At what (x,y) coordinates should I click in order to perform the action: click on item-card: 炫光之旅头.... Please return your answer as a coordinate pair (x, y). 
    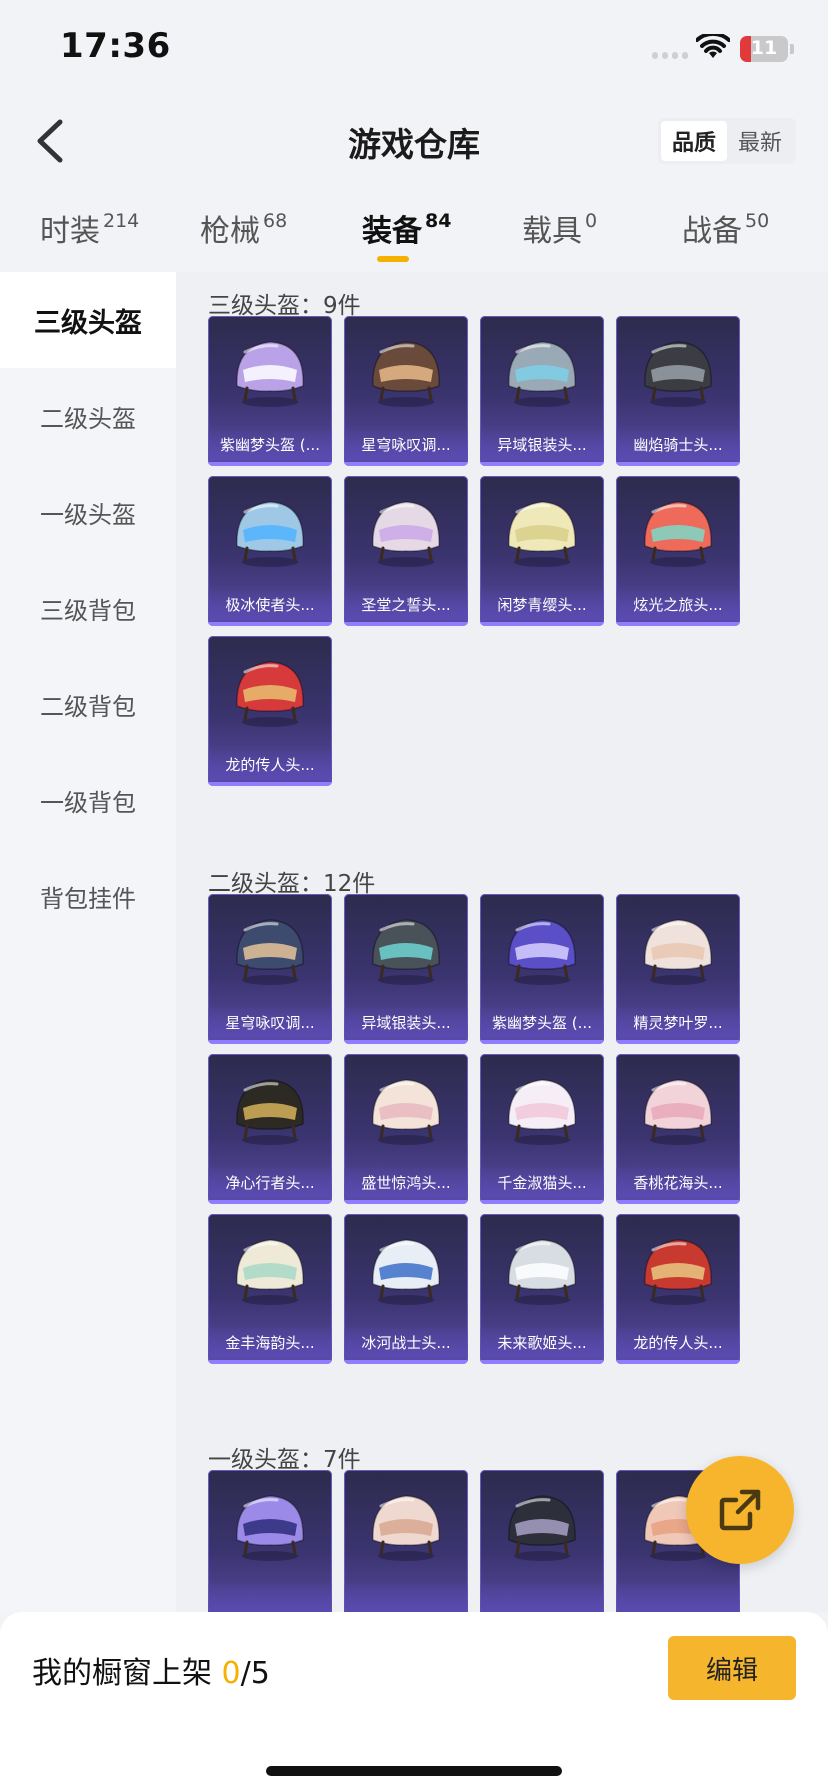
    Looking at the image, I should click on (678, 551).